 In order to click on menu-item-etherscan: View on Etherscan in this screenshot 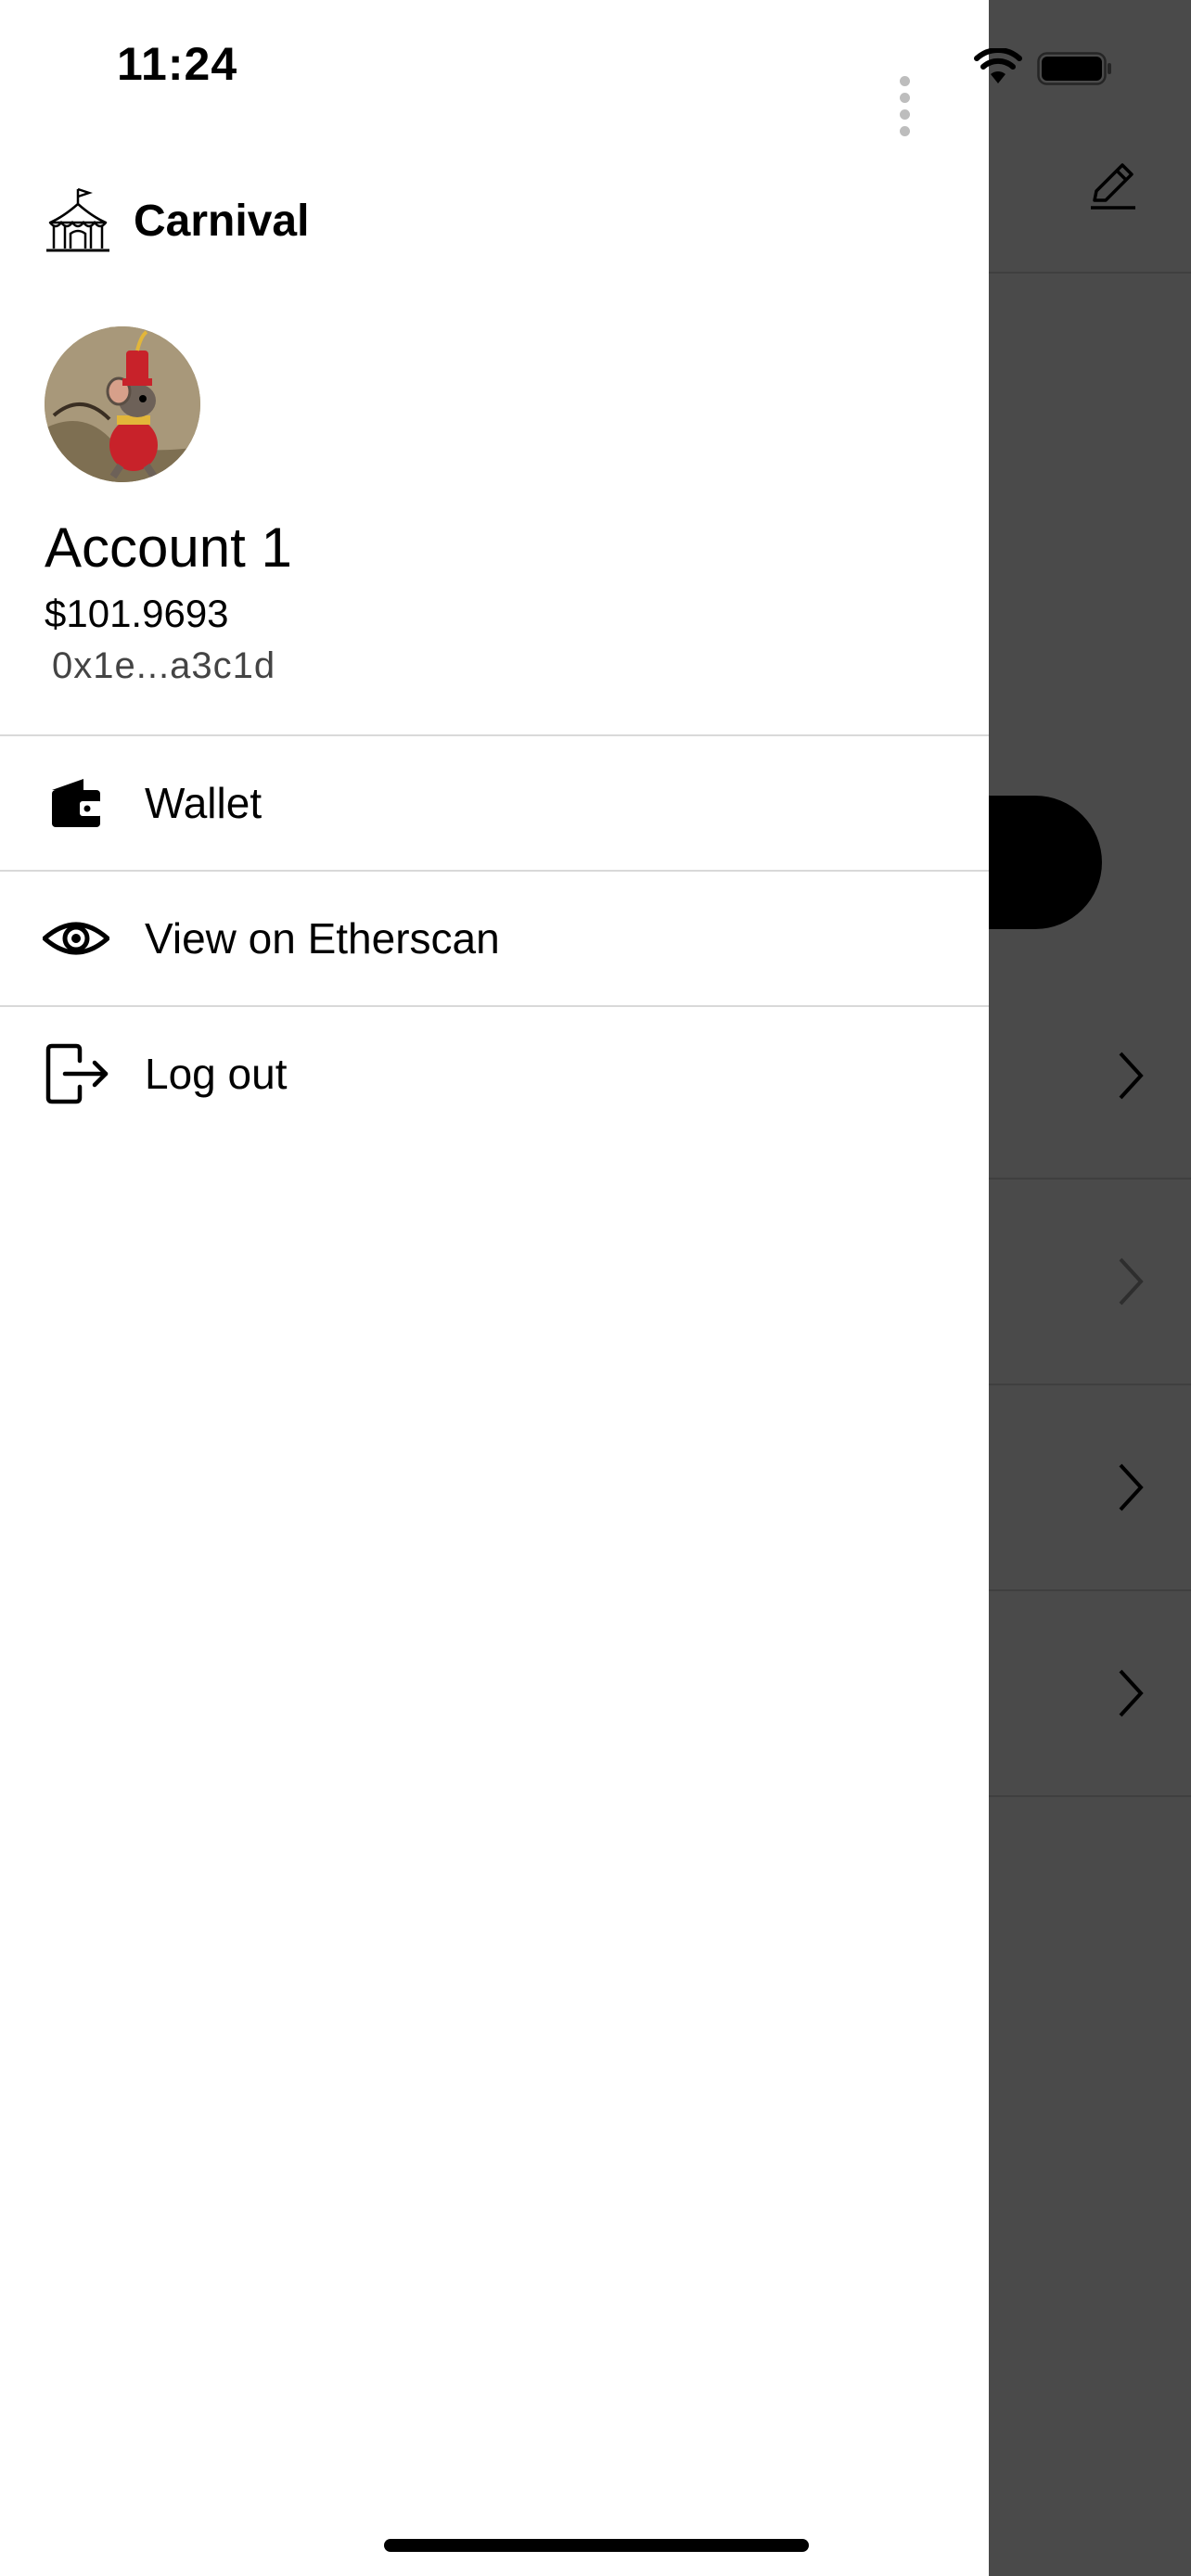, I will do `click(495, 937)`.